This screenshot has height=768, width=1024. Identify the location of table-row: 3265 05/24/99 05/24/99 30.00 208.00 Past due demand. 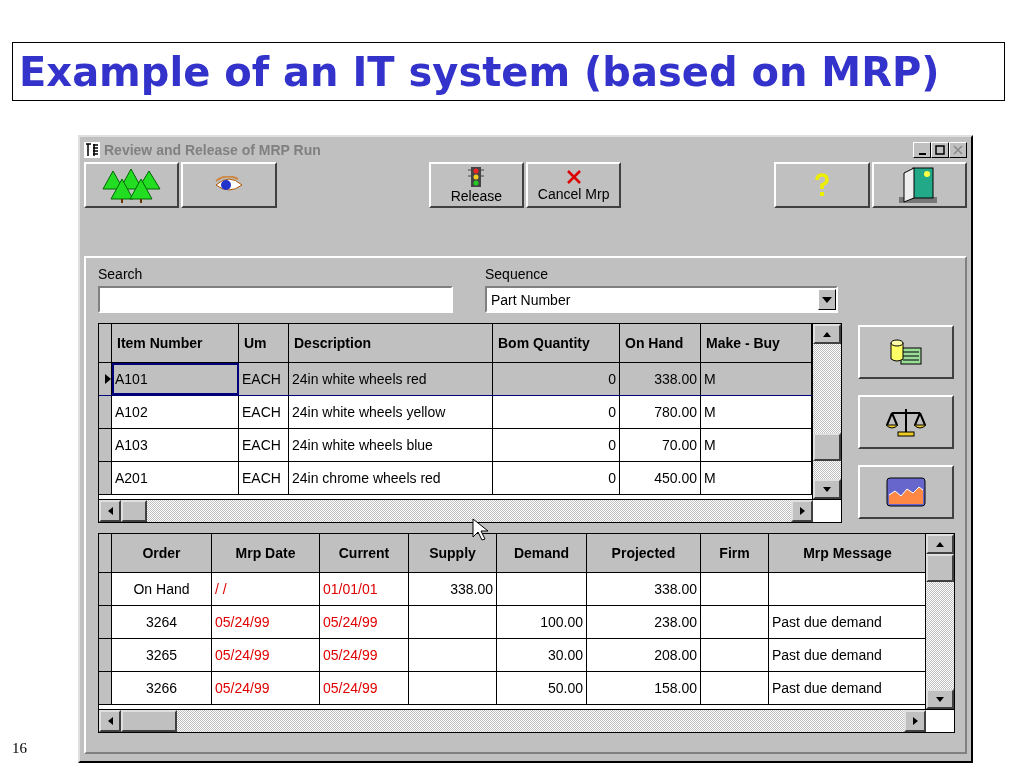
(512, 655).